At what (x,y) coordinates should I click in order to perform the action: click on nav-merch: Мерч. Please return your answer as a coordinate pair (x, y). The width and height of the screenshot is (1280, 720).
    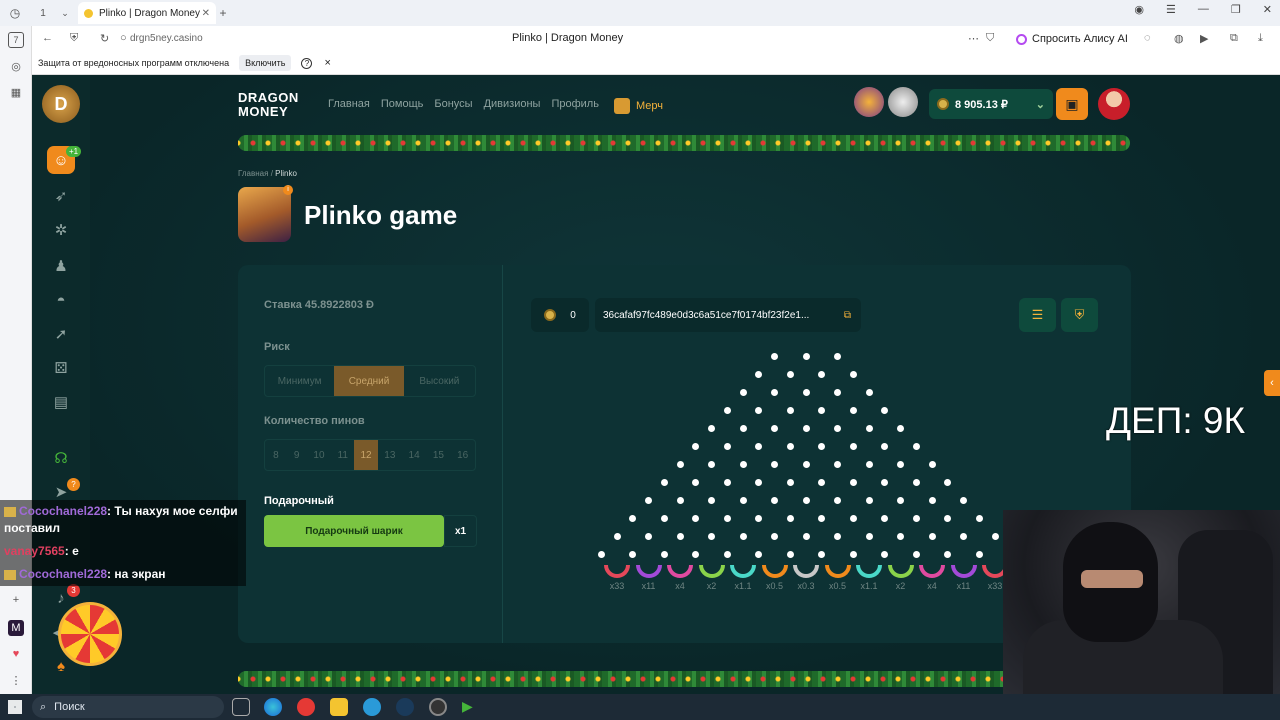
    Looking at the image, I should click on (638, 106).